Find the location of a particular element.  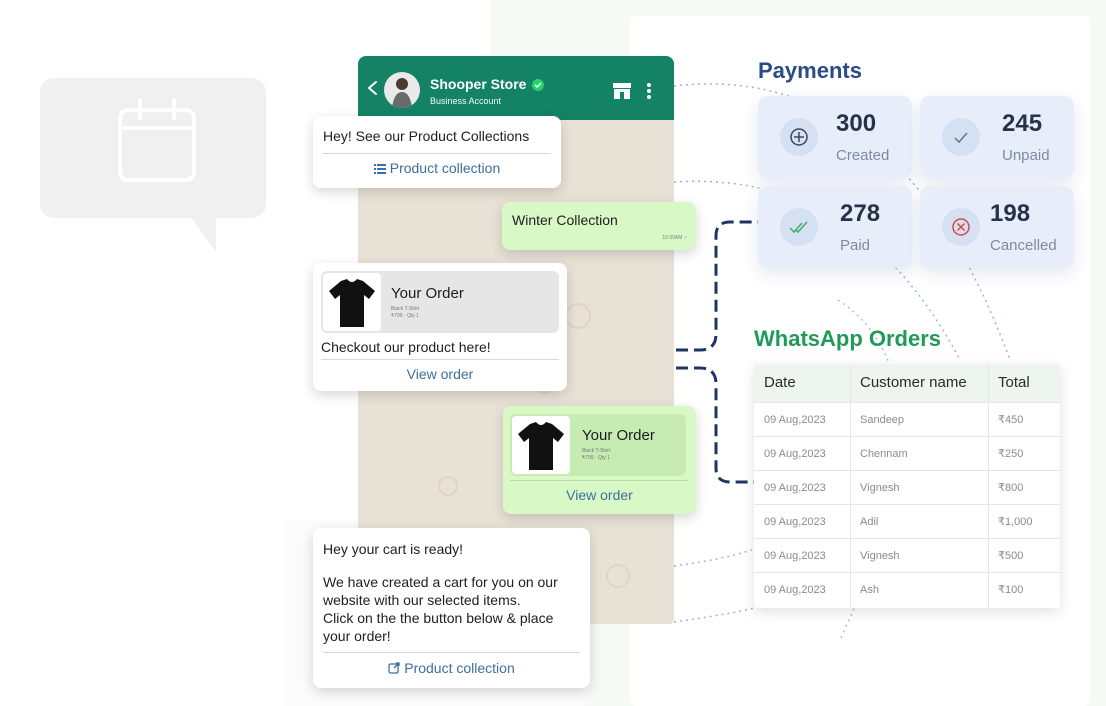

timestamp-text: 10:30AM is located at coordinates (672, 238).